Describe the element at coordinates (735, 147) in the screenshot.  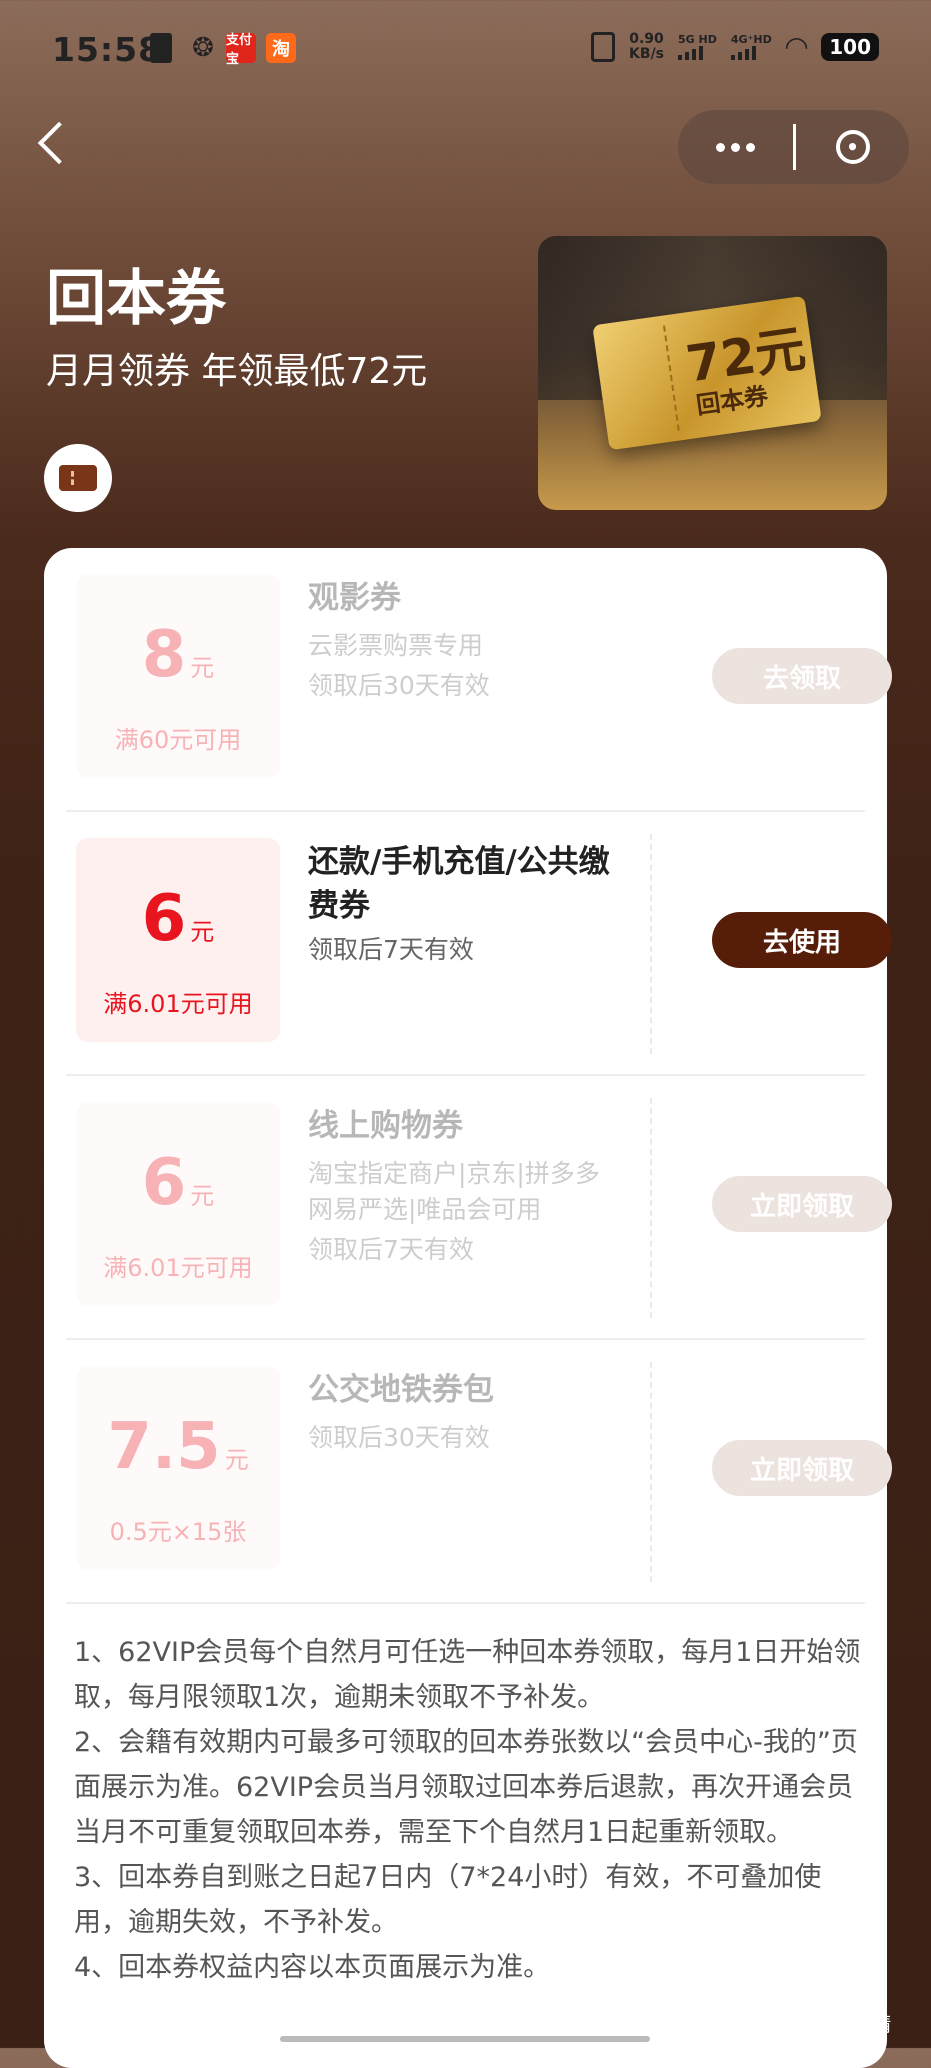
I see `more-icon` at that location.